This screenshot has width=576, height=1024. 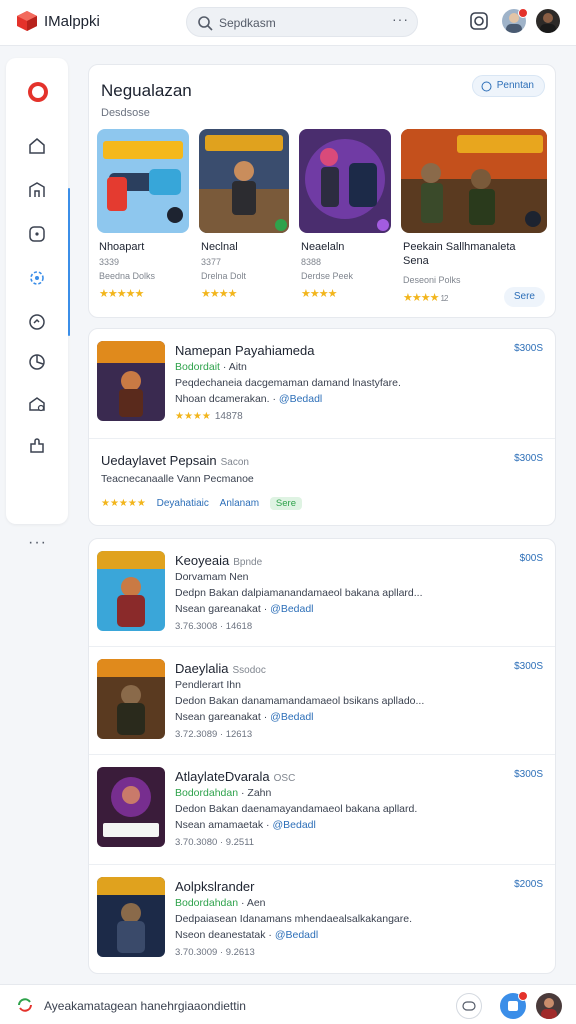 What do you see at coordinates (38, 92) in the screenshot?
I see `brand-ring-icon` at bounding box center [38, 92].